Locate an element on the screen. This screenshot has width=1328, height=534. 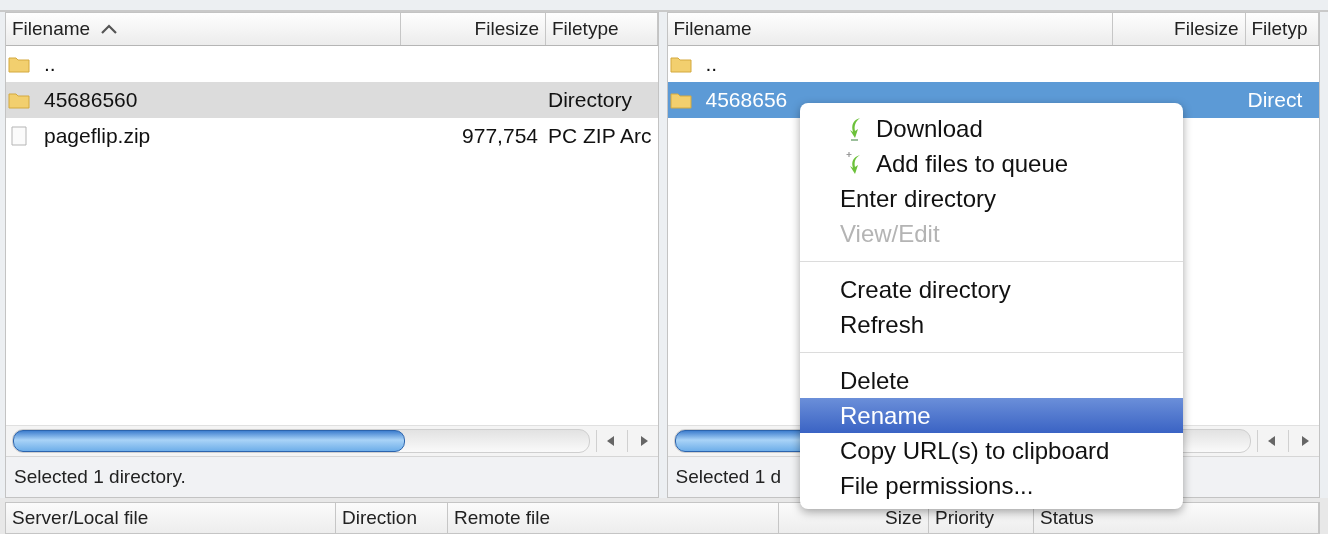
file-type: Direct is located at coordinates (1275, 99).